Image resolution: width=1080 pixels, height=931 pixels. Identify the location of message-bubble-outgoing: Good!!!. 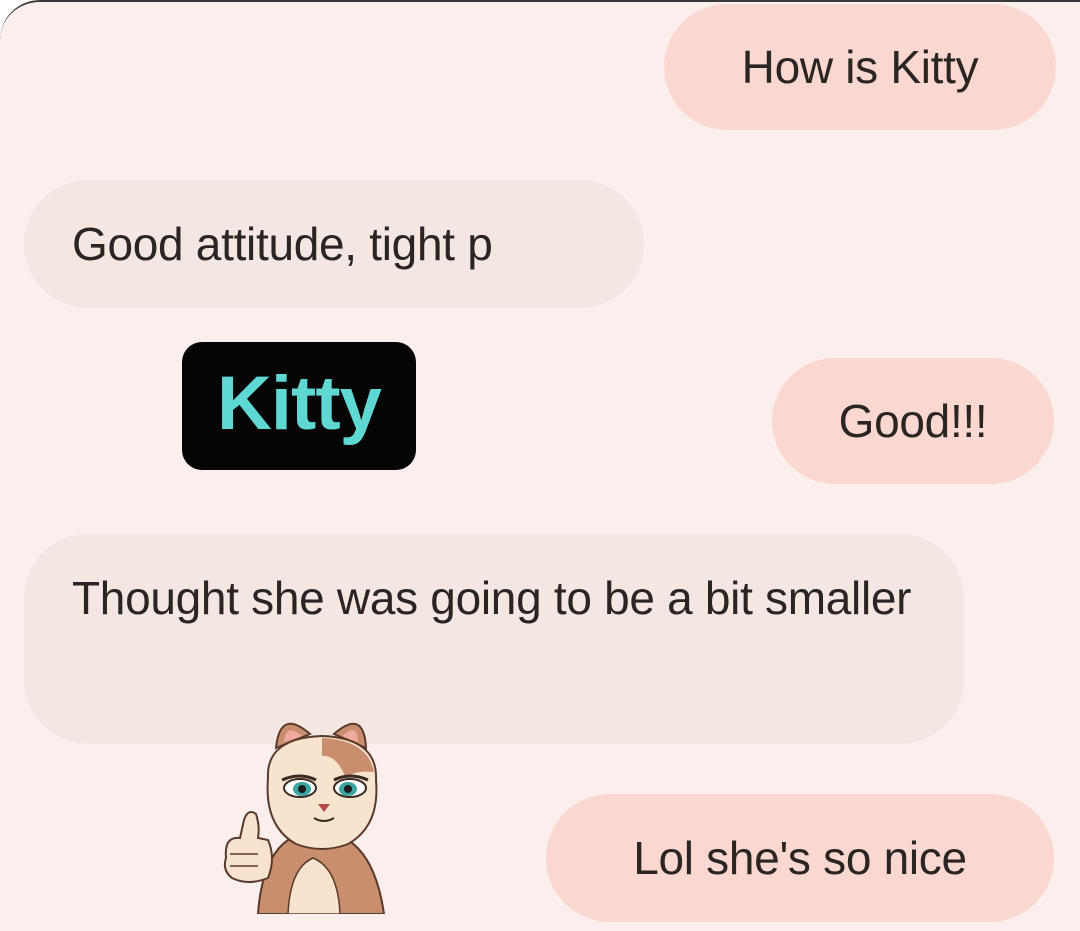
(913, 421).